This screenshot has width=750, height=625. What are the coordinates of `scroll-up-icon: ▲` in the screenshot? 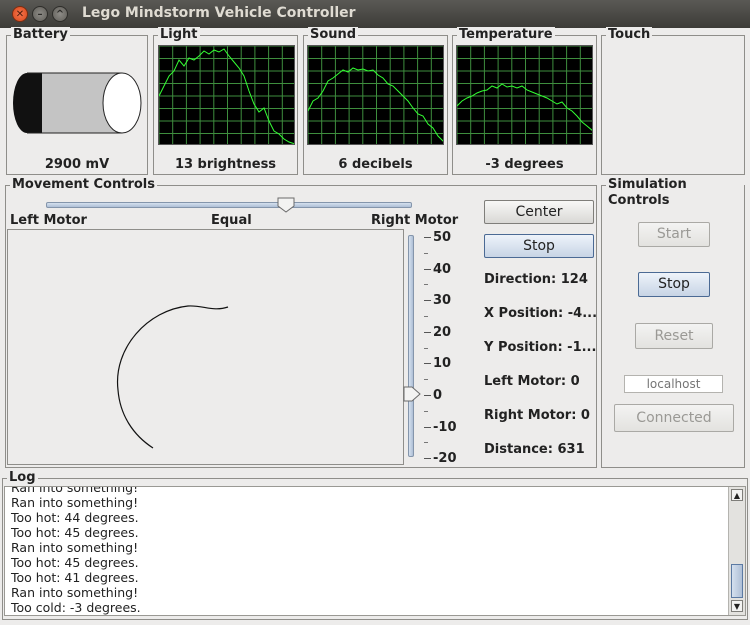 It's located at (737, 495).